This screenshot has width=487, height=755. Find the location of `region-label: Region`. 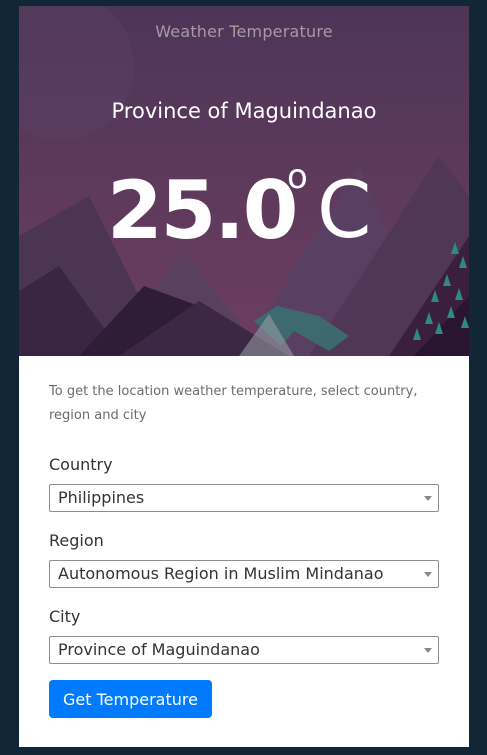

region-label: Region is located at coordinates (76, 540).